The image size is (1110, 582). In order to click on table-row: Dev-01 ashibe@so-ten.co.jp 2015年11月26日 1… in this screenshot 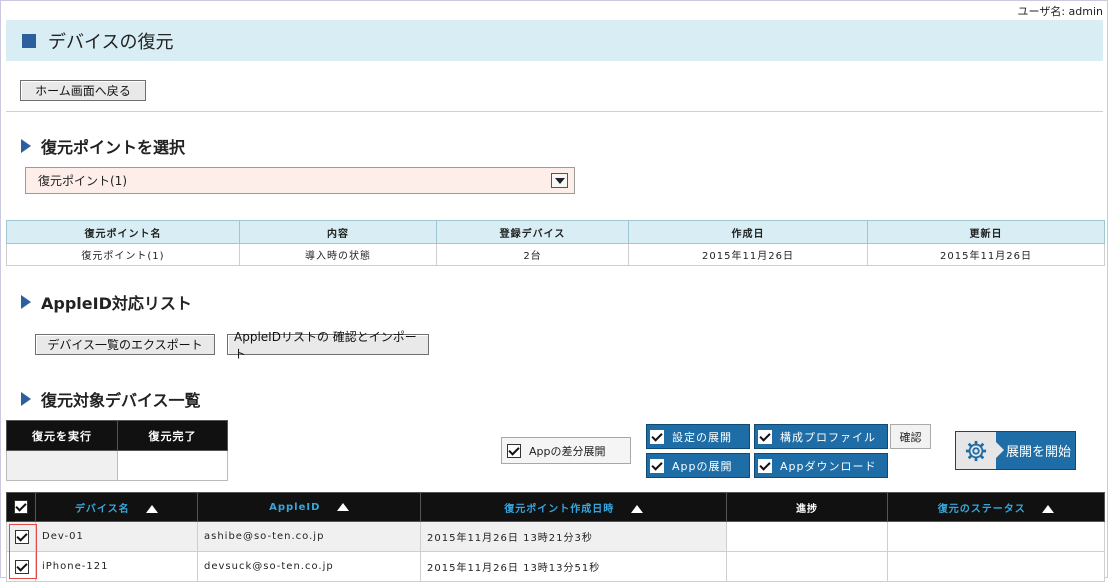, I will do `click(555, 536)`.